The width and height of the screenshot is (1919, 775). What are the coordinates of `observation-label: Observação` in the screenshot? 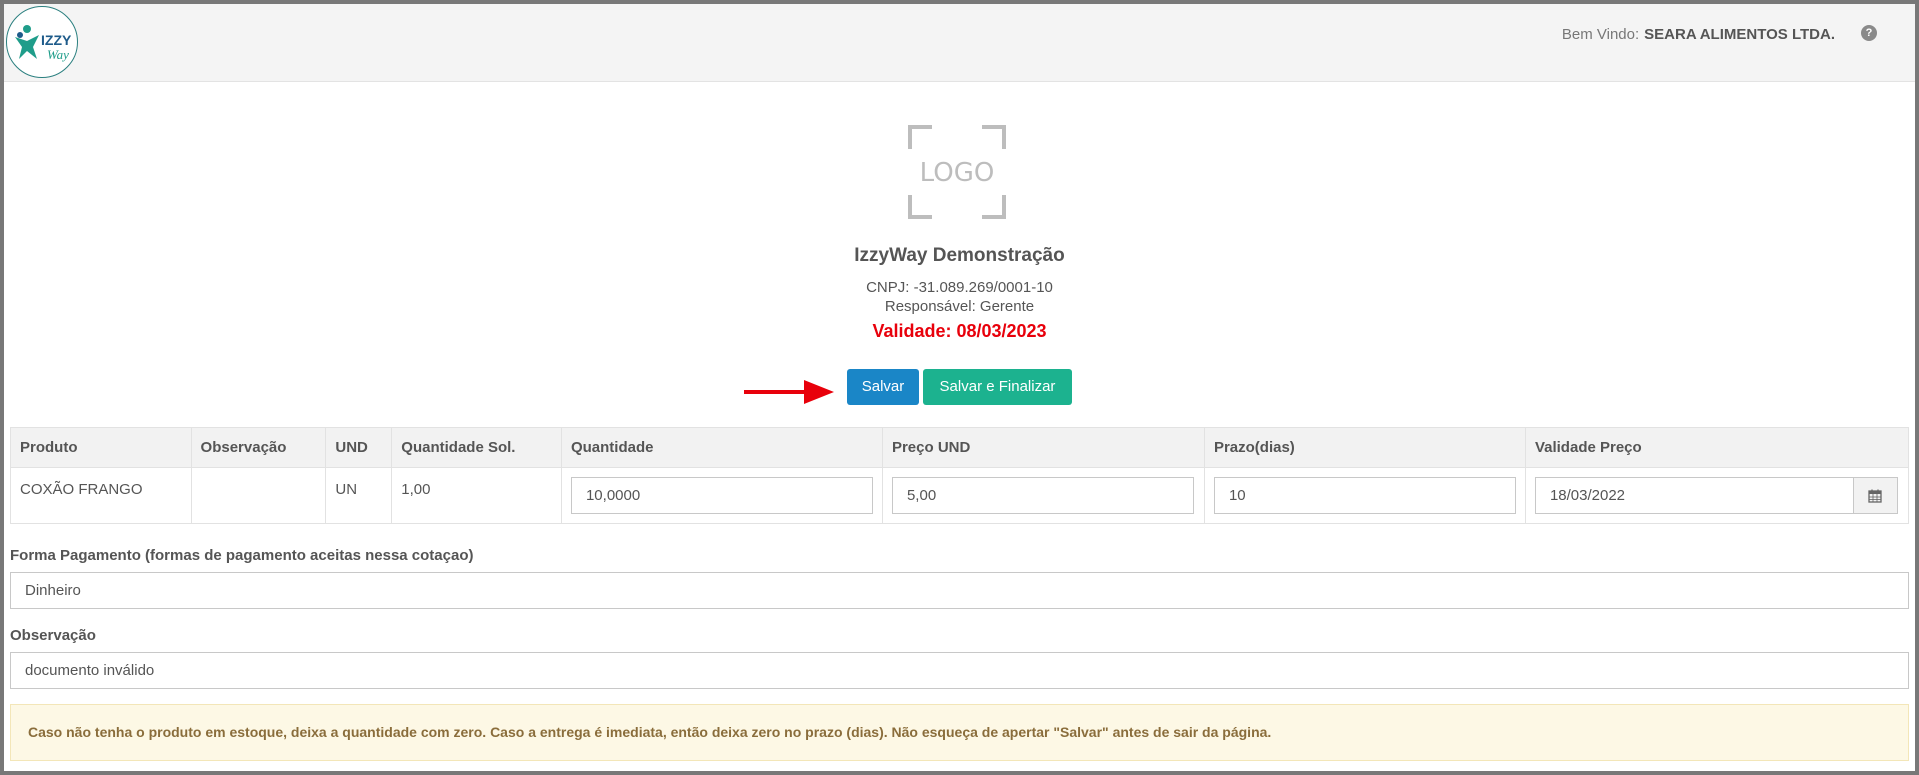 It's located at (53, 635).